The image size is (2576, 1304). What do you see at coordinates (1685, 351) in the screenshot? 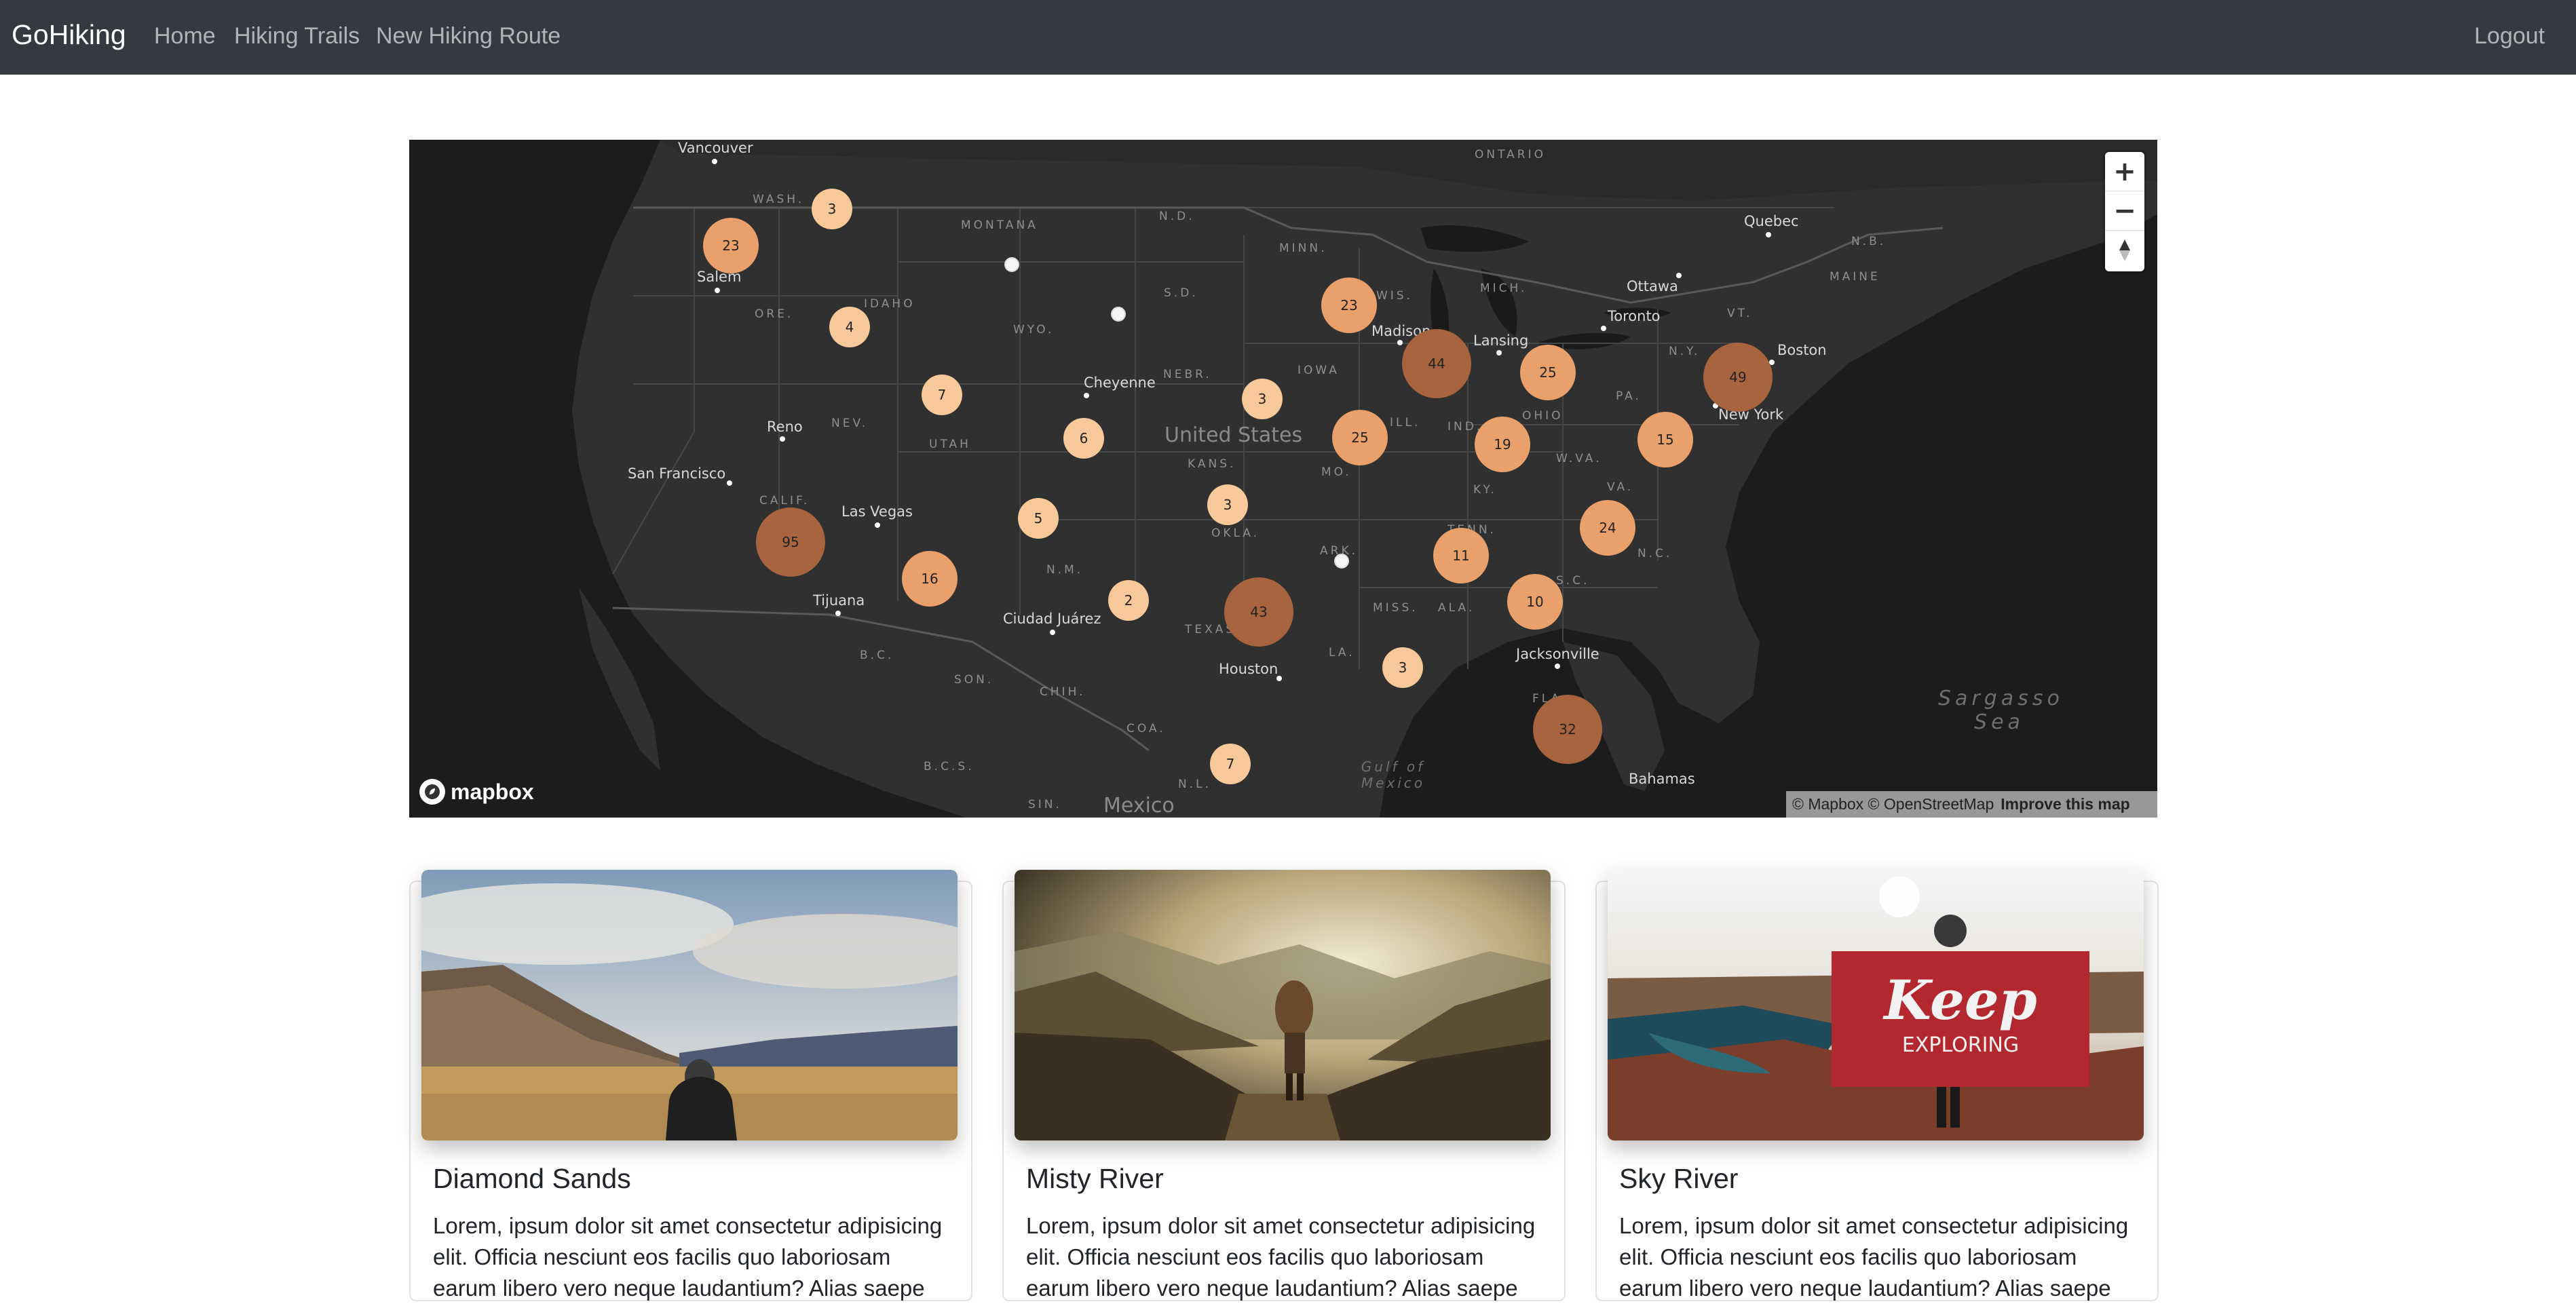
I see `map-label-state: N.Y.` at bounding box center [1685, 351].